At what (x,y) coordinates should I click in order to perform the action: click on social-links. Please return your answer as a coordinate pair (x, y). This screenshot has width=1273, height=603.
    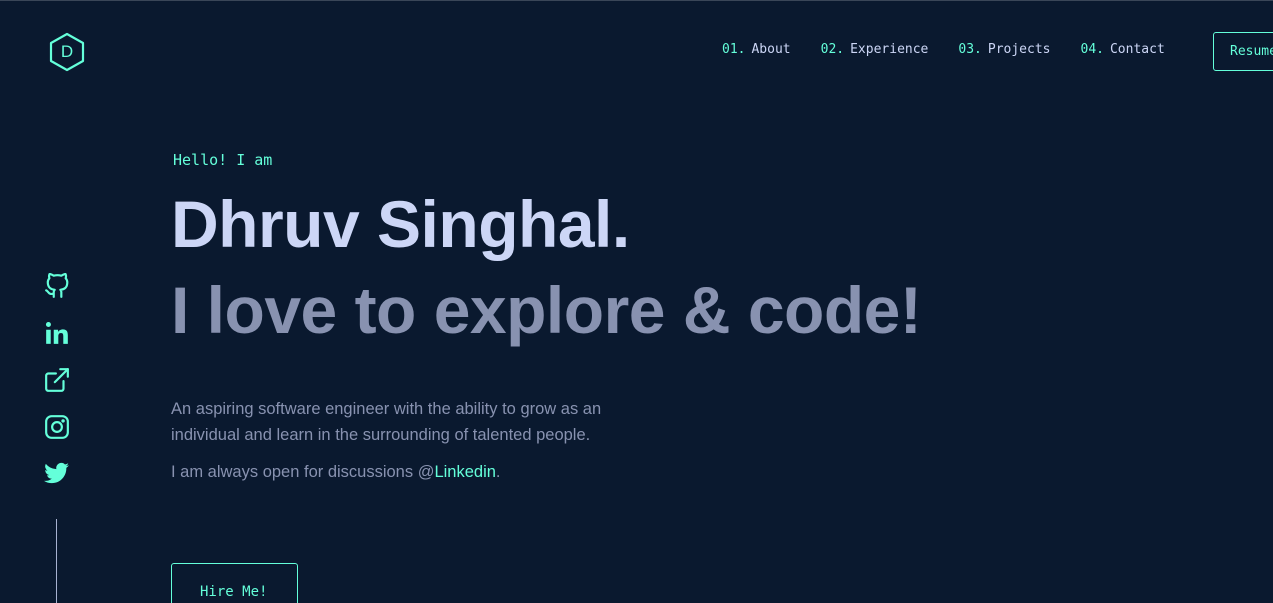
    Looking at the image, I should click on (57, 388).